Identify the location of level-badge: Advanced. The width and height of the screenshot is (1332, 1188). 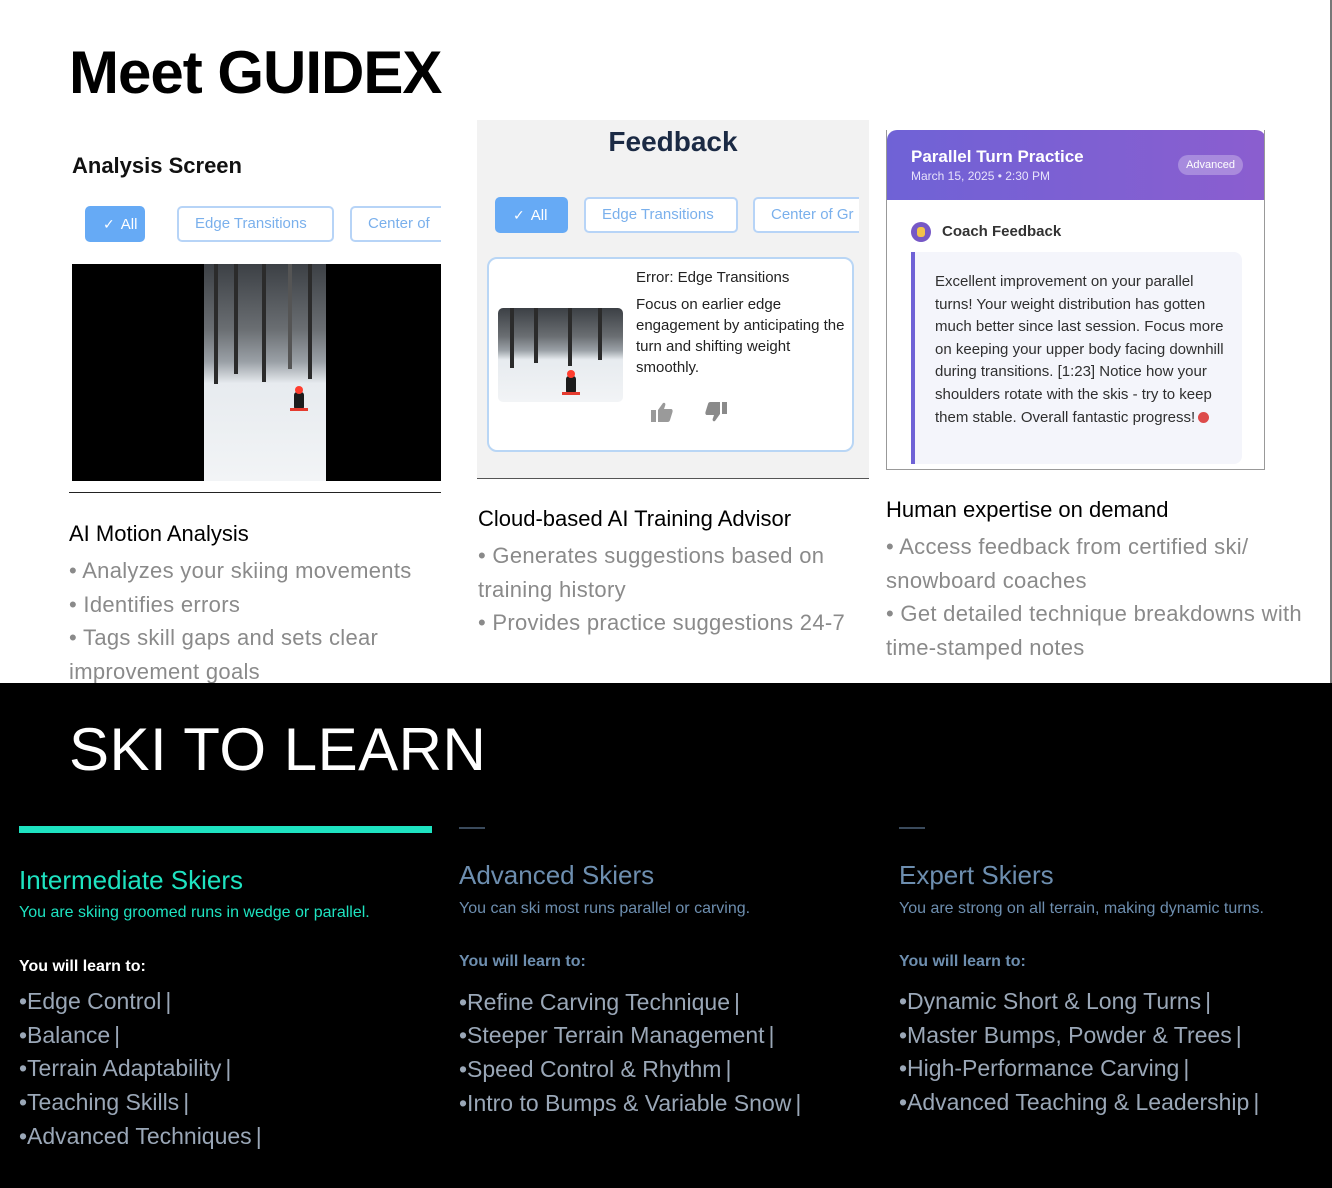
(1210, 165).